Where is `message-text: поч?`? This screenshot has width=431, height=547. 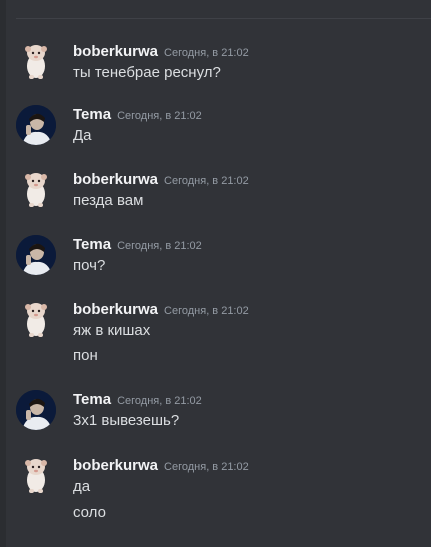 message-text: поч? is located at coordinates (89, 265).